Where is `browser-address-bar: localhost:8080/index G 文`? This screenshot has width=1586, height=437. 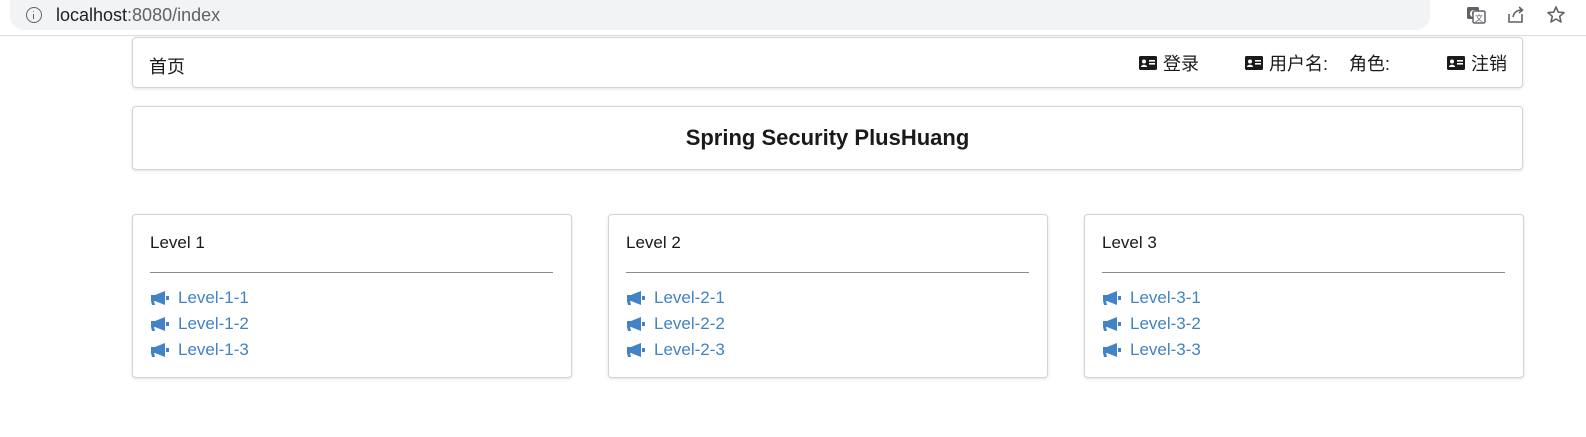 browser-address-bar: localhost:8080/index G 文 is located at coordinates (793, 18).